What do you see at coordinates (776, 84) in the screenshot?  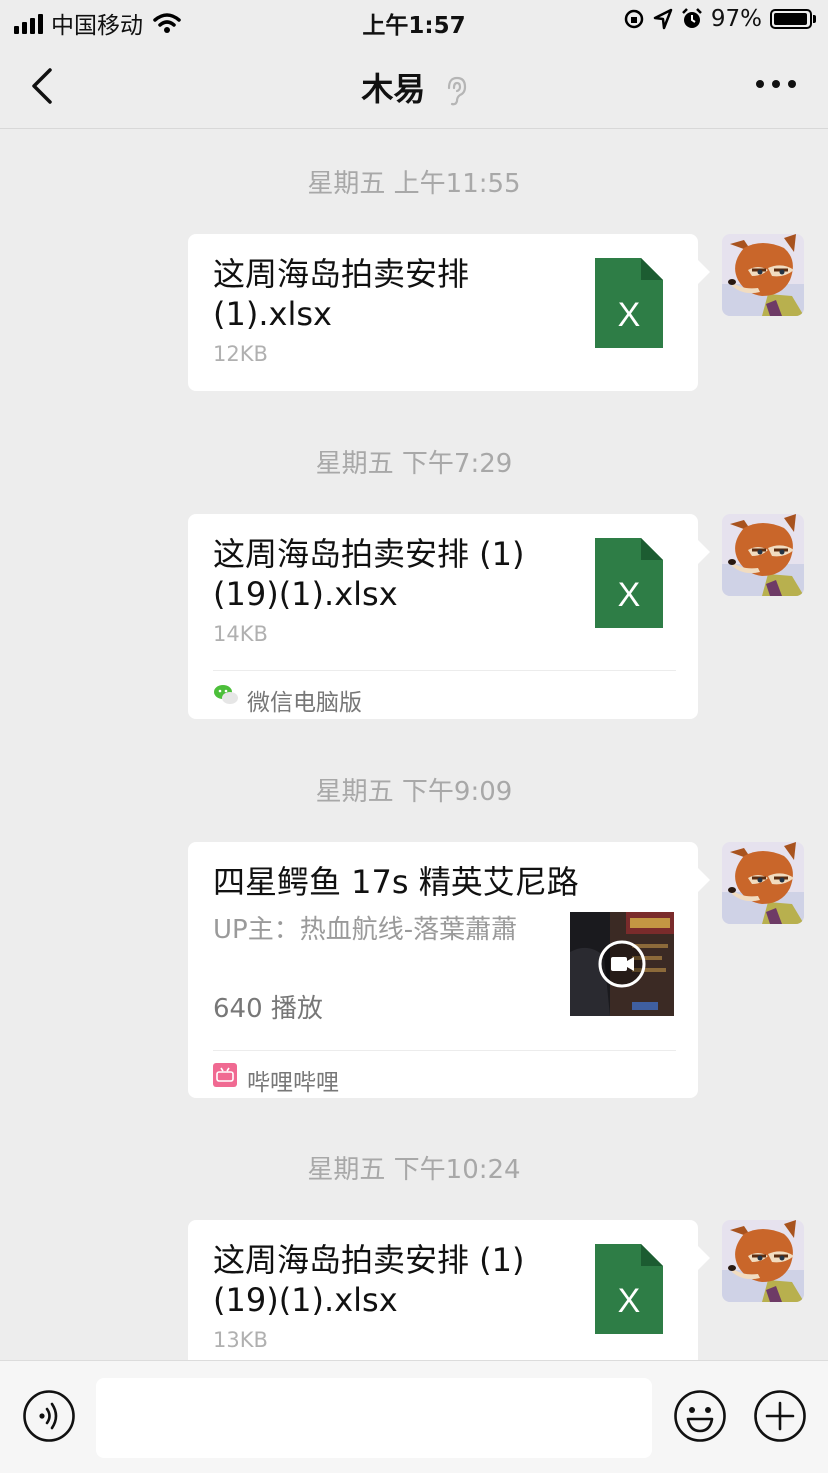 I see `more-icon` at bounding box center [776, 84].